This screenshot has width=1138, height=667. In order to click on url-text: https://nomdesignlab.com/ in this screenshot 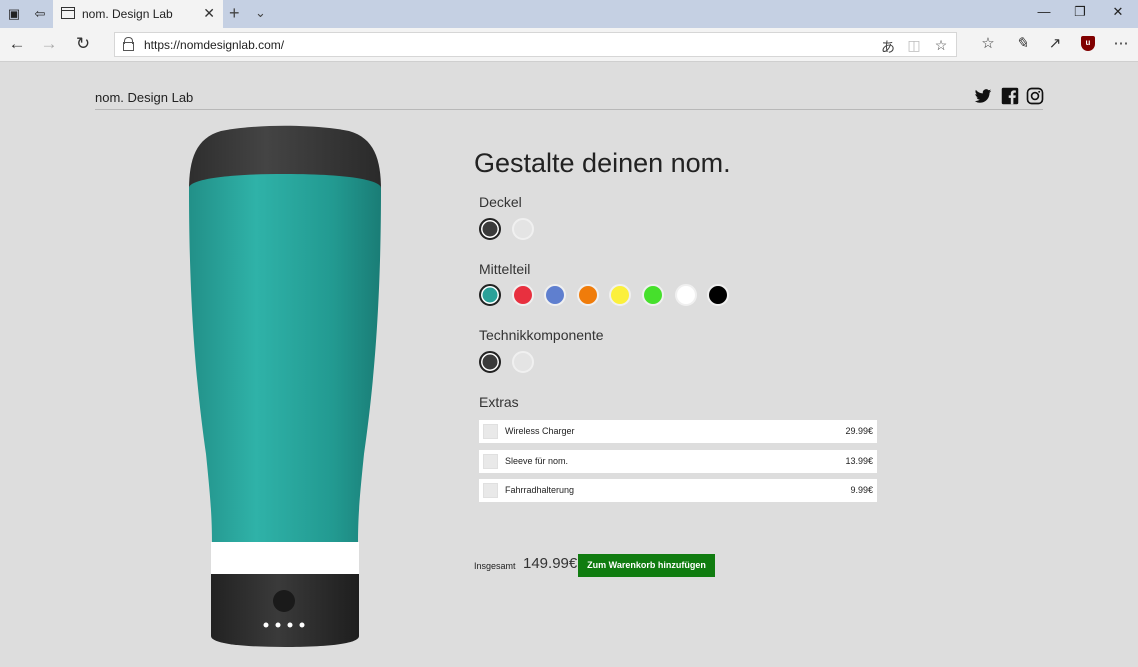, I will do `click(214, 45)`.